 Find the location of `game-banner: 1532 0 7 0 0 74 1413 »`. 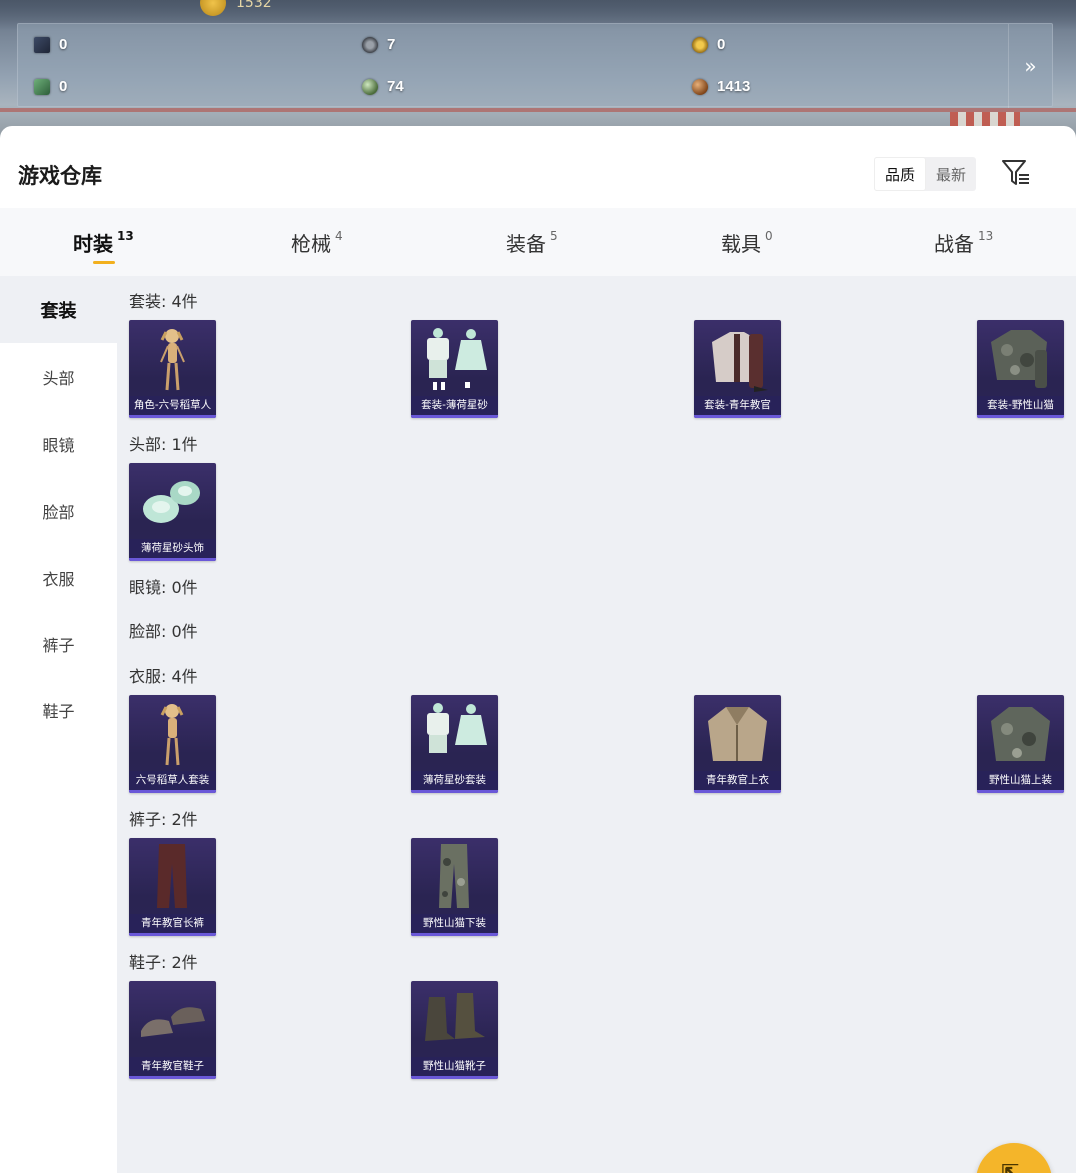

game-banner: 1532 0 7 0 0 74 1413 » is located at coordinates (538, 70).